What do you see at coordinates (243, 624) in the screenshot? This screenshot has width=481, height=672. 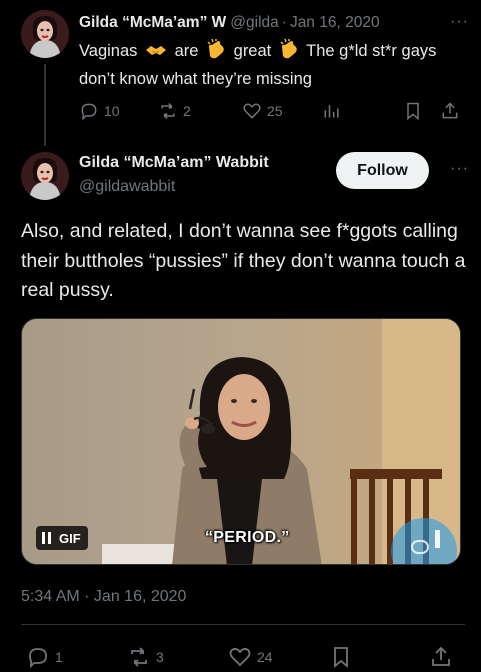 I see `divider` at bounding box center [243, 624].